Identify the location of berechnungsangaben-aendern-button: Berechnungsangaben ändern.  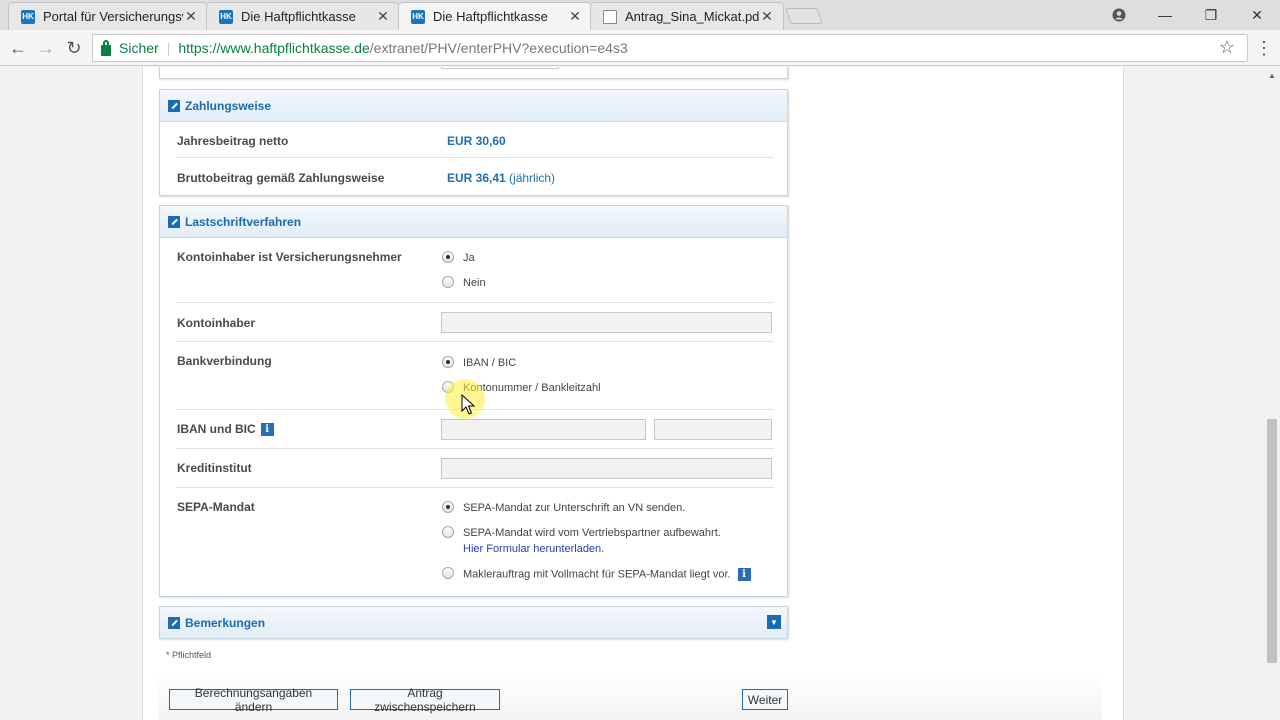
(253, 700).